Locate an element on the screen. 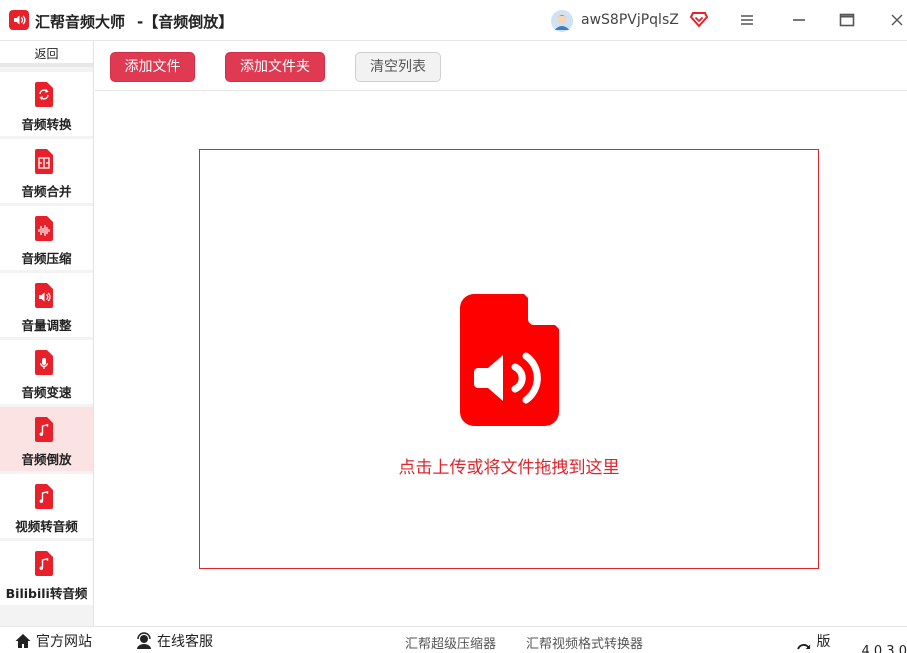 This screenshot has height=653, width=907. sidebar-item-audio-reverse: 音频倒放 is located at coordinates (46, 439).